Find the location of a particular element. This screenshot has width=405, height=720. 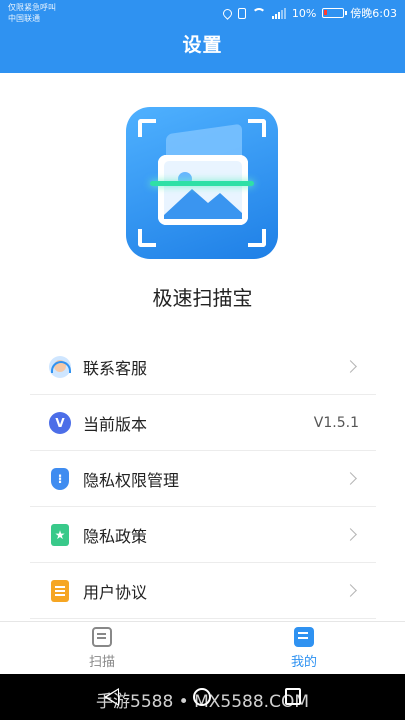

menu-item-current-version: V 当前版本 V1.5.1 is located at coordinates (203, 423).